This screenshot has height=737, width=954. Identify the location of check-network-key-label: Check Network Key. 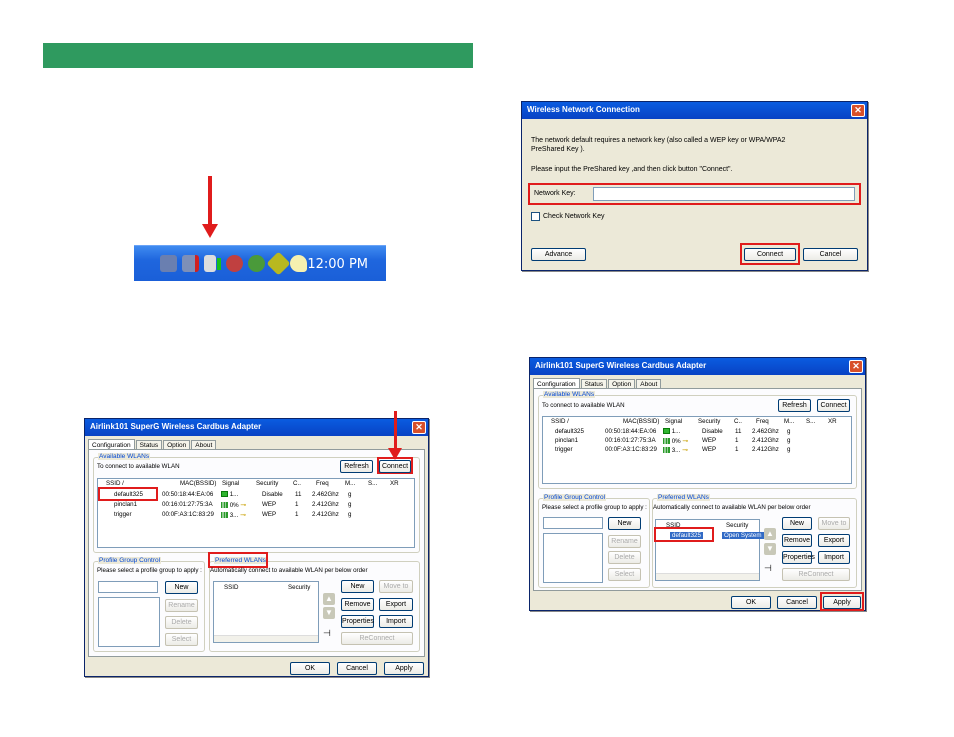
(574, 216).